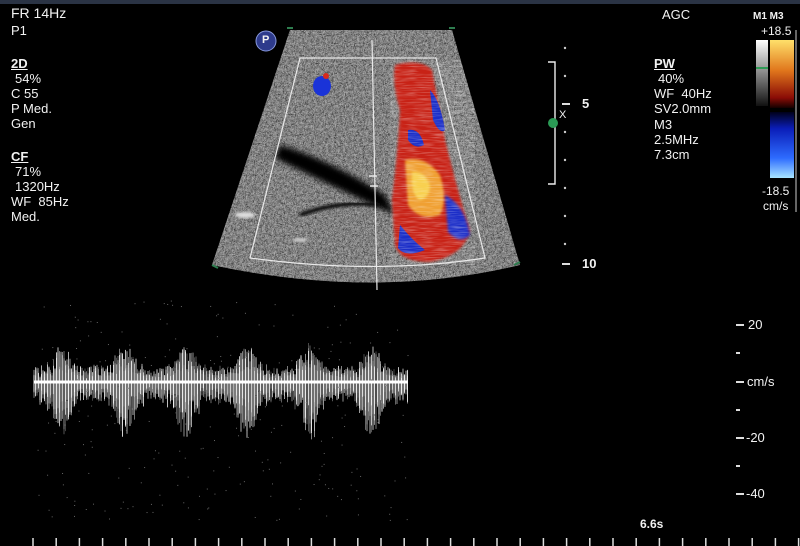 The width and height of the screenshot is (800, 546). Describe the element at coordinates (671, 78) in the screenshot. I see `mode-pw-gain: 40%` at that location.